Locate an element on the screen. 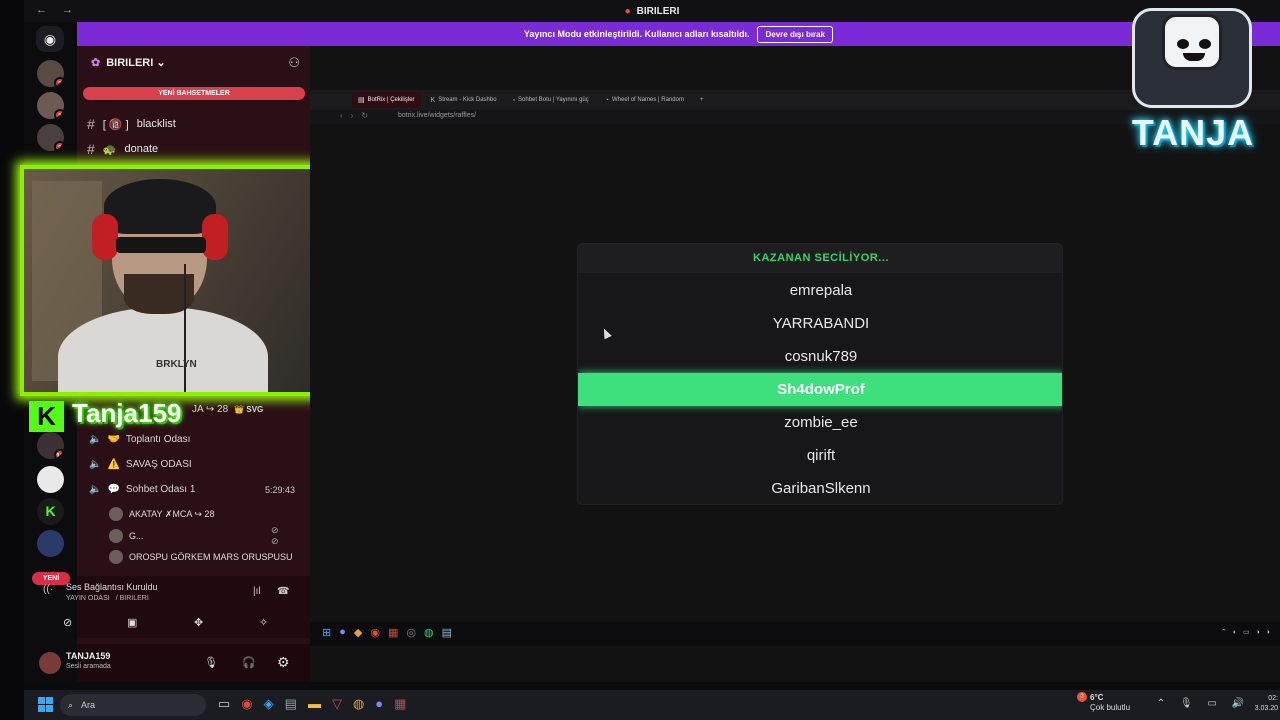 The height and width of the screenshot is (720, 1280). taskbar-apps: ▭ ◉ ◈ ▤ ▬ ▽ ◍ ● ▦ is located at coordinates (312, 704).